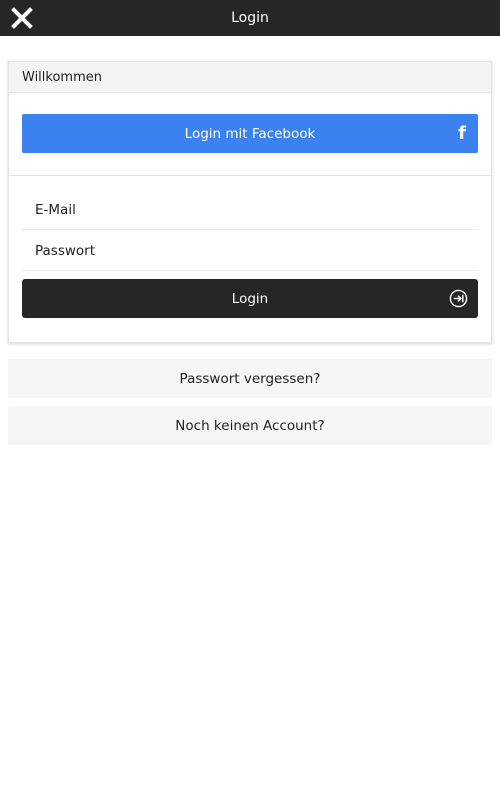 This screenshot has height=800, width=500. I want to click on facebook-login-button: Login mit Facebook f, so click(250, 133).